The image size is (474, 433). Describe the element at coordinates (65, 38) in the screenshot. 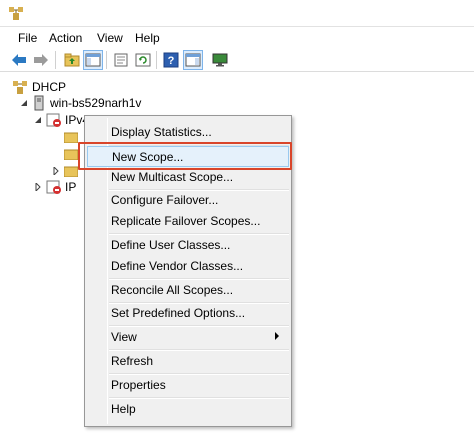

I see `menu-action: Action` at that location.